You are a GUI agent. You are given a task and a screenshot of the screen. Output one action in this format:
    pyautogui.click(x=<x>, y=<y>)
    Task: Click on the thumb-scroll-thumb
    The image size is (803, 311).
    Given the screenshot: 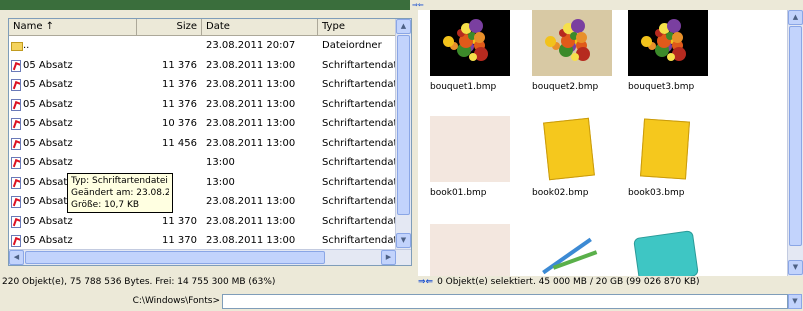 What is the action you would take?
    pyautogui.click(x=795, y=136)
    